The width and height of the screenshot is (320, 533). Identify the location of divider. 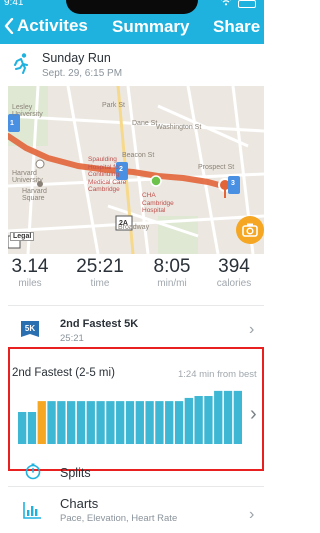
(136, 486).